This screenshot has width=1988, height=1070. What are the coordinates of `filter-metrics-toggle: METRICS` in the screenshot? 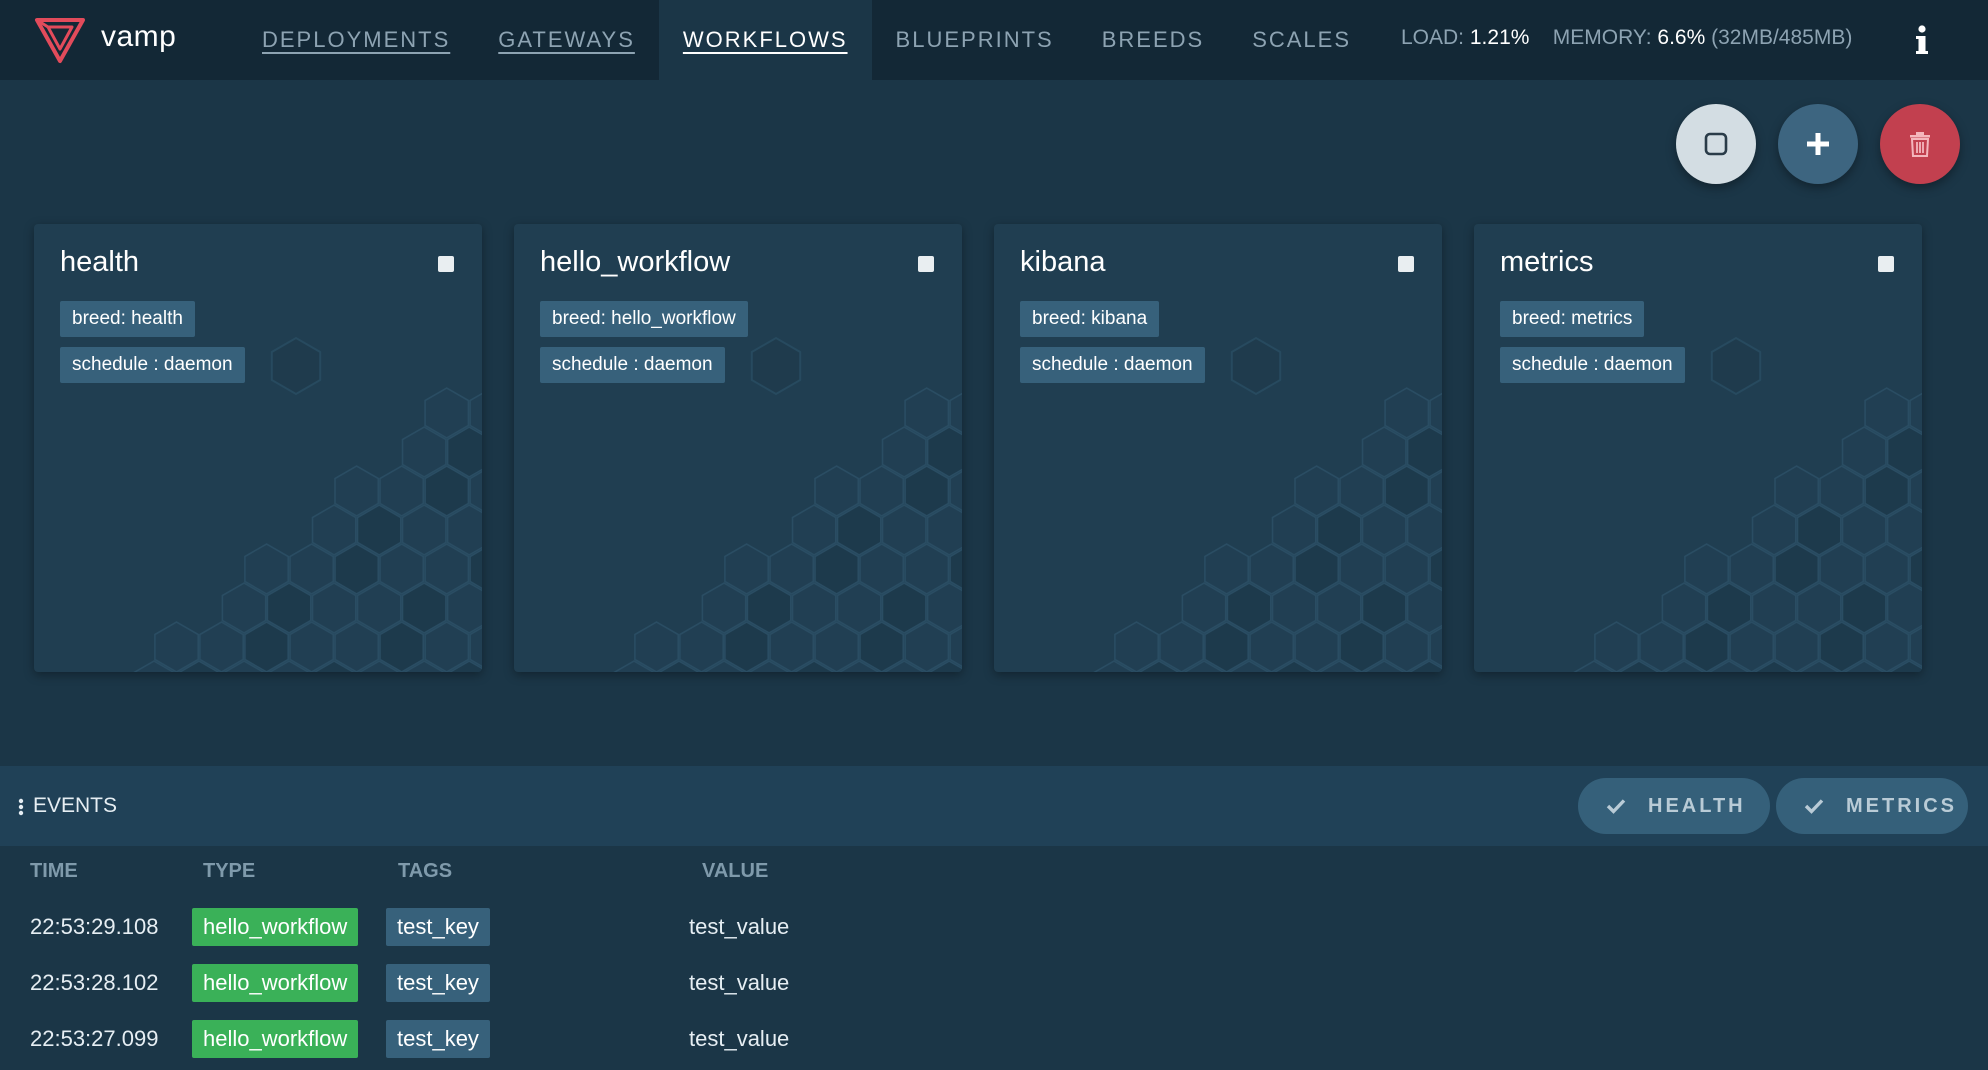 It's located at (1872, 806).